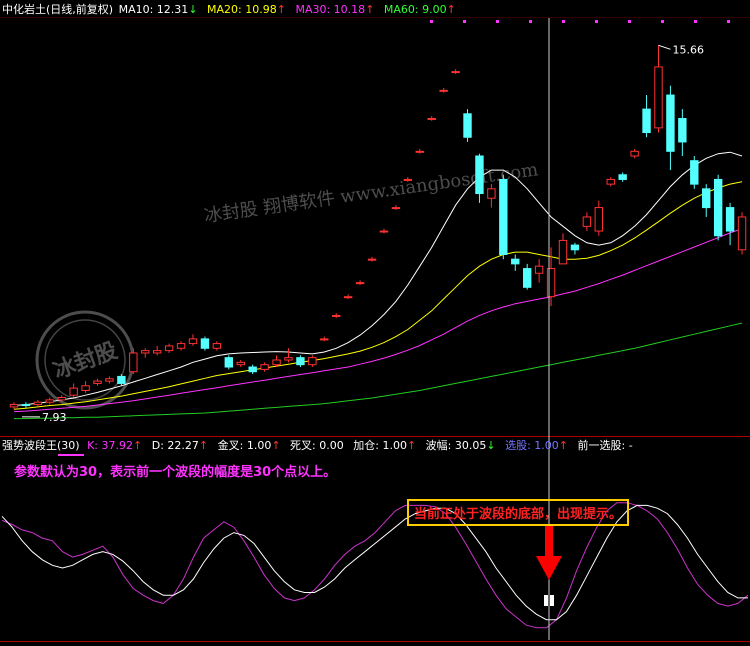 Image resolution: width=750 pixels, height=646 pixels. Describe the element at coordinates (605, 445) in the screenshot. I see `indicator-prev-select: 前一选股: -` at that location.